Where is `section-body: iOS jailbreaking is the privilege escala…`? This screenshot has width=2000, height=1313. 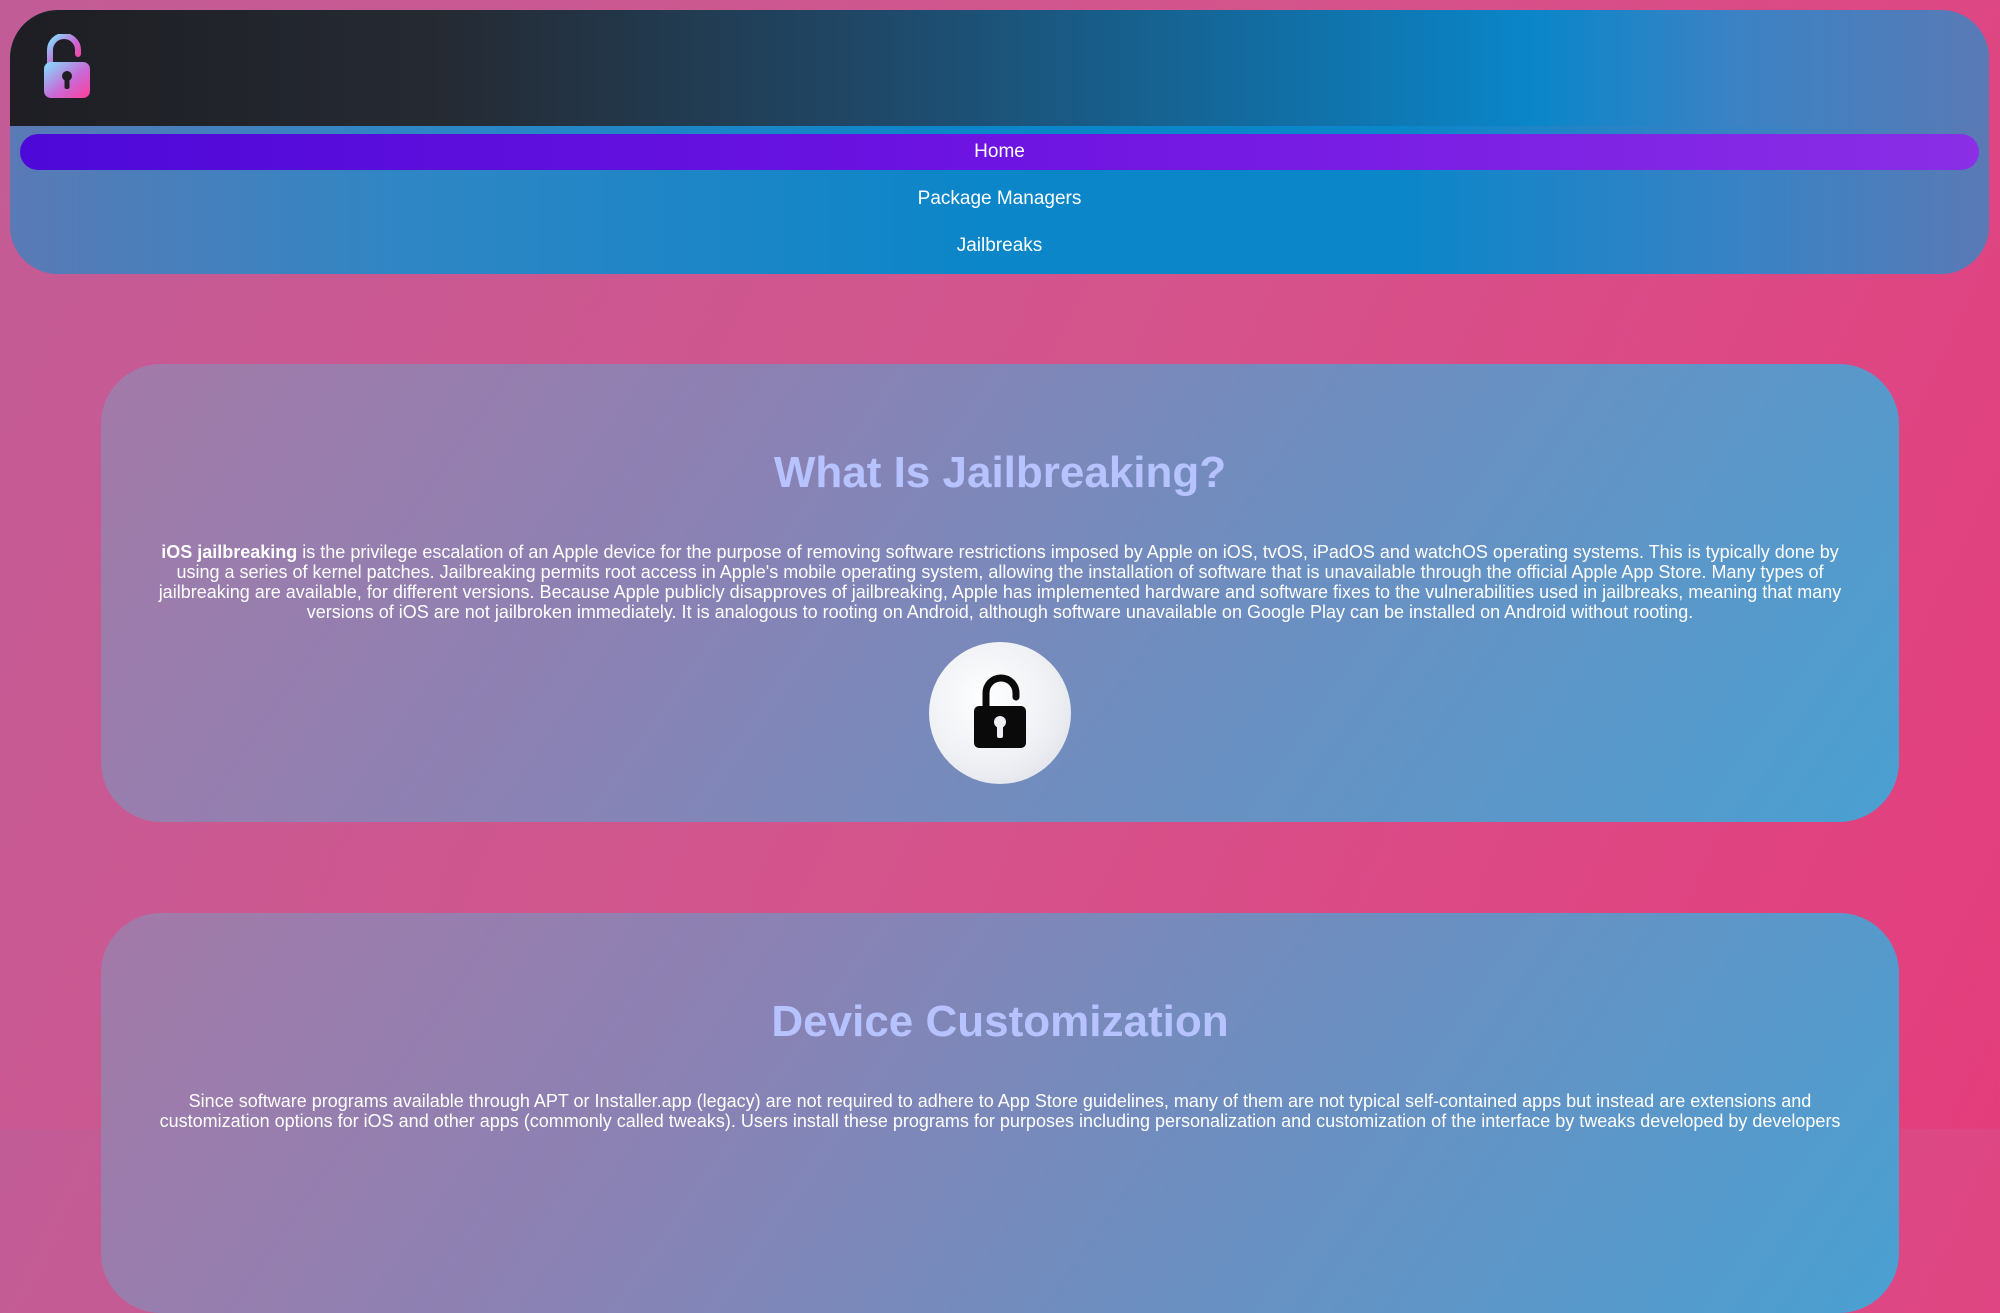
section-body: iOS jailbreaking is the privilege escala… is located at coordinates (1000, 582).